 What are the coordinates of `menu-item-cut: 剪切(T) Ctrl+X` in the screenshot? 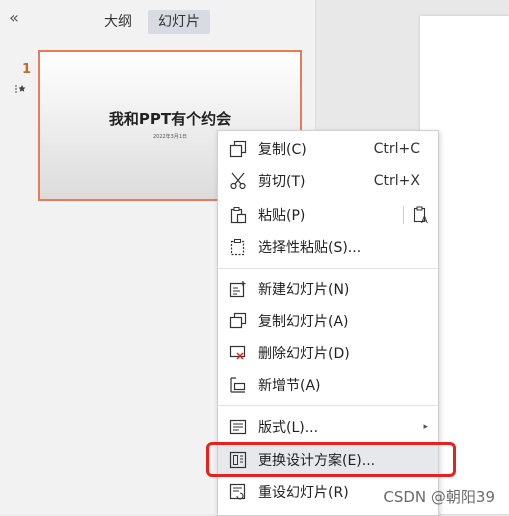 It's located at (328, 181).